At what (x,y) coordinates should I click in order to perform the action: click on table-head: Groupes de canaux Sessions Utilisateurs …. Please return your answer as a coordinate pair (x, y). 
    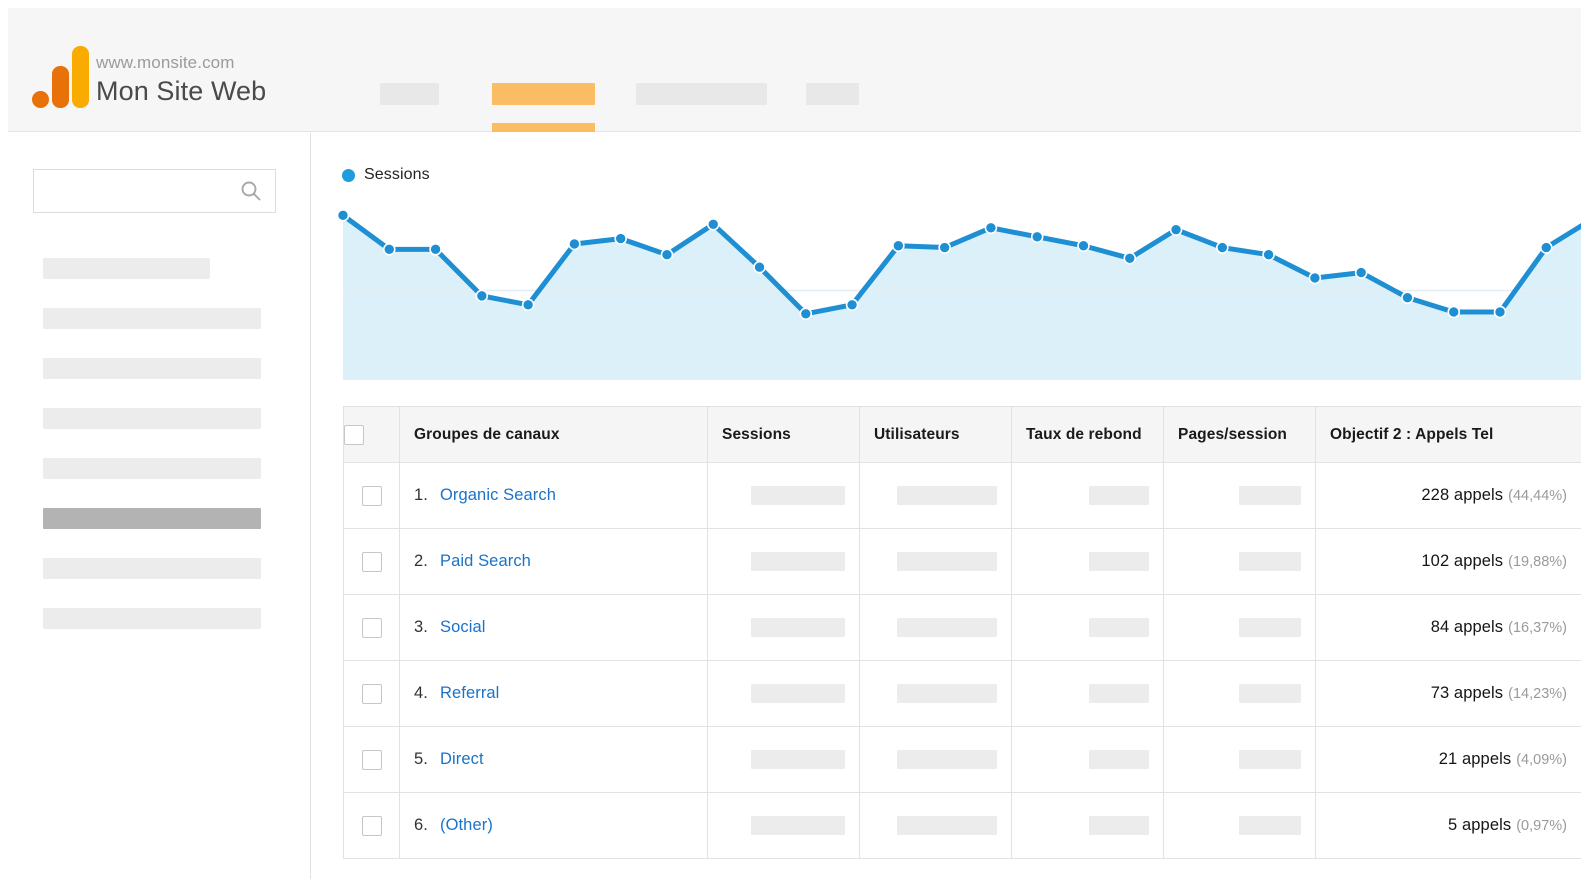
    Looking at the image, I should click on (962, 434).